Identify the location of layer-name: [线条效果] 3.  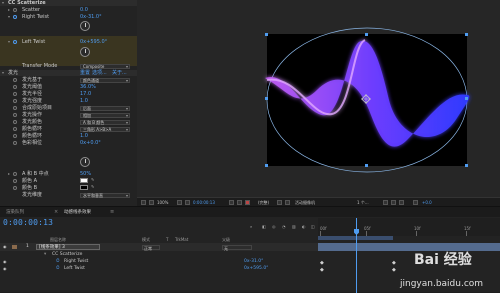
(68, 247).